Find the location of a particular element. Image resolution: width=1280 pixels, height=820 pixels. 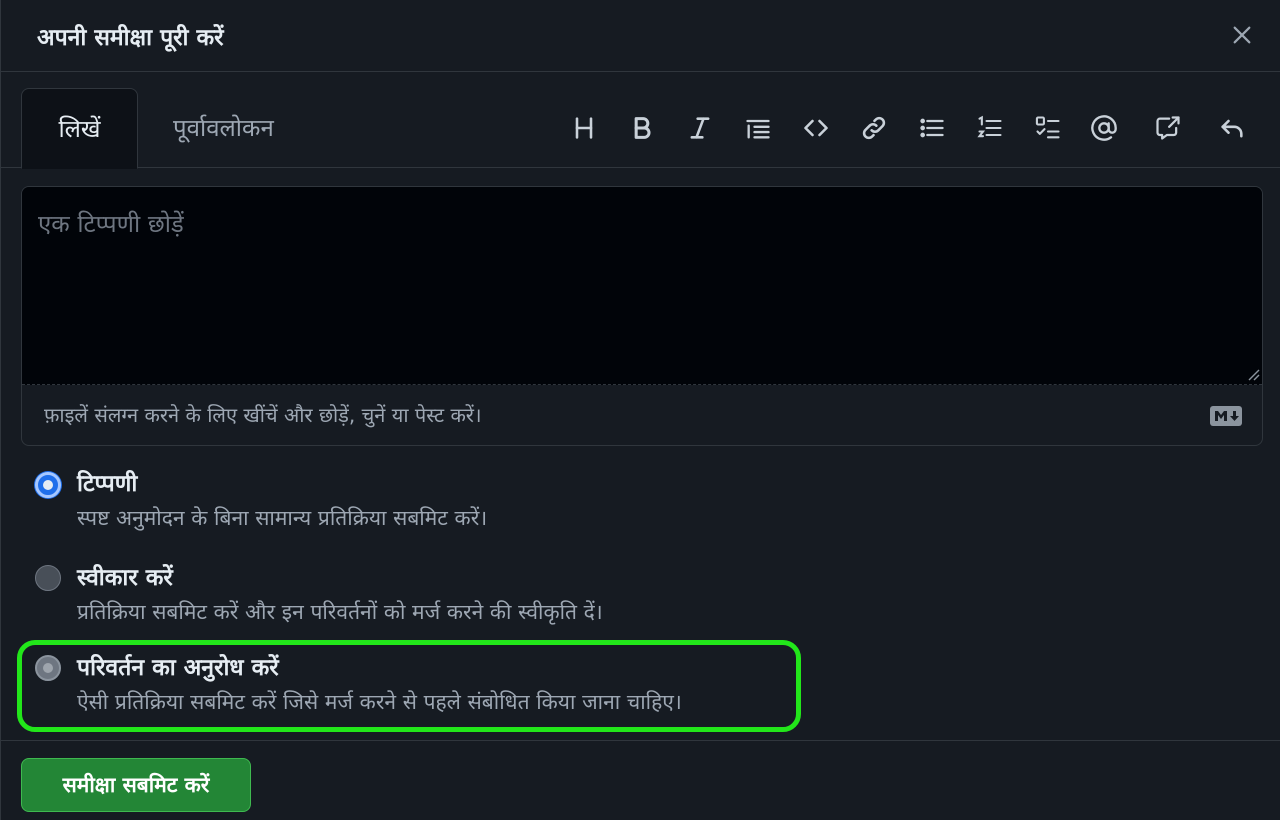

tab-preview: पूर्वावलोकन is located at coordinates (223, 128).